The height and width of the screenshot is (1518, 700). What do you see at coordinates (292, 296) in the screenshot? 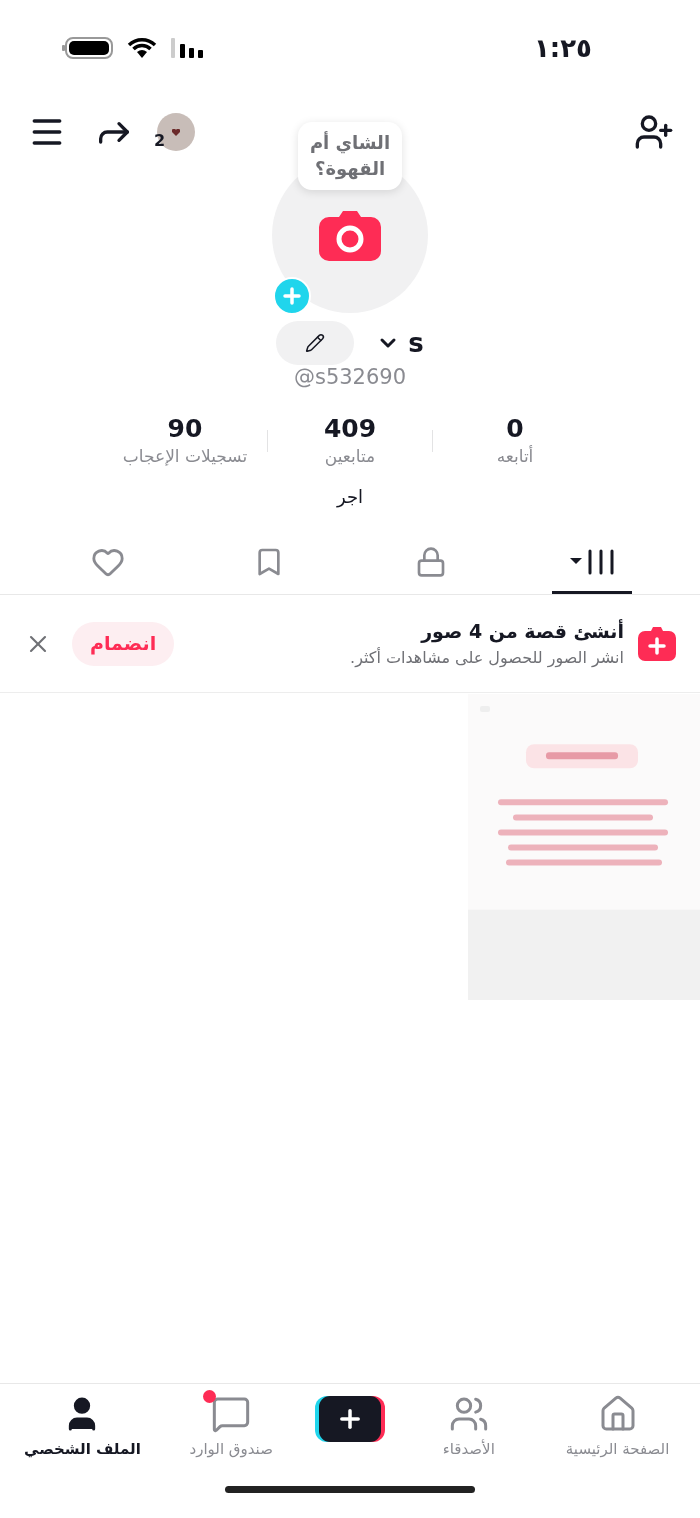
I see `plus-icon` at bounding box center [292, 296].